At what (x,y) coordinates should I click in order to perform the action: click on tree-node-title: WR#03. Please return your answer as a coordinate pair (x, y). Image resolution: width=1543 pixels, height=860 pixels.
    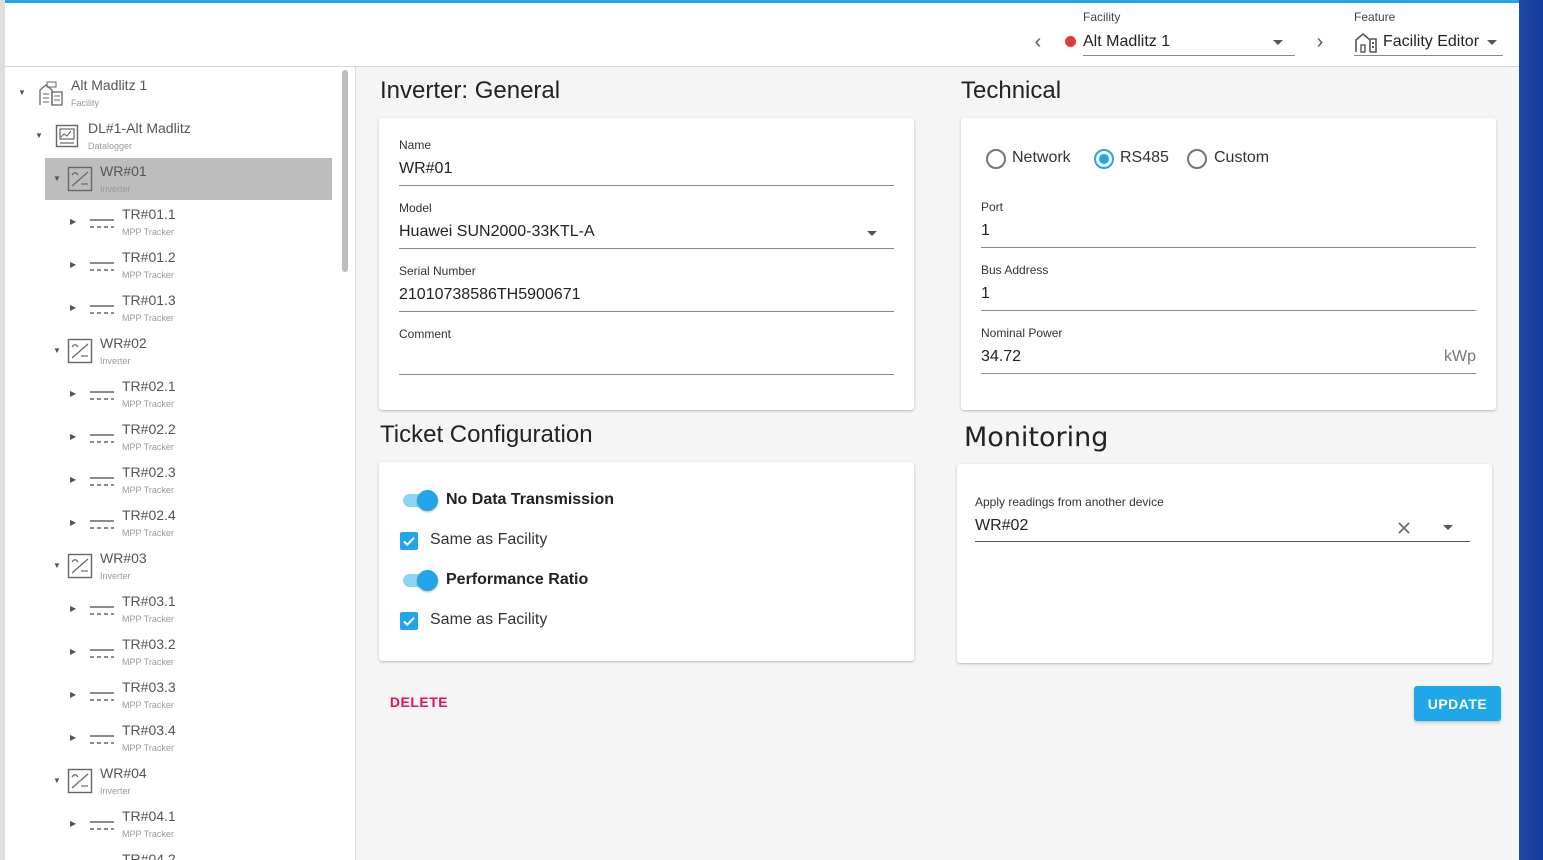
    Looking at the image, I should click on (123, 558).